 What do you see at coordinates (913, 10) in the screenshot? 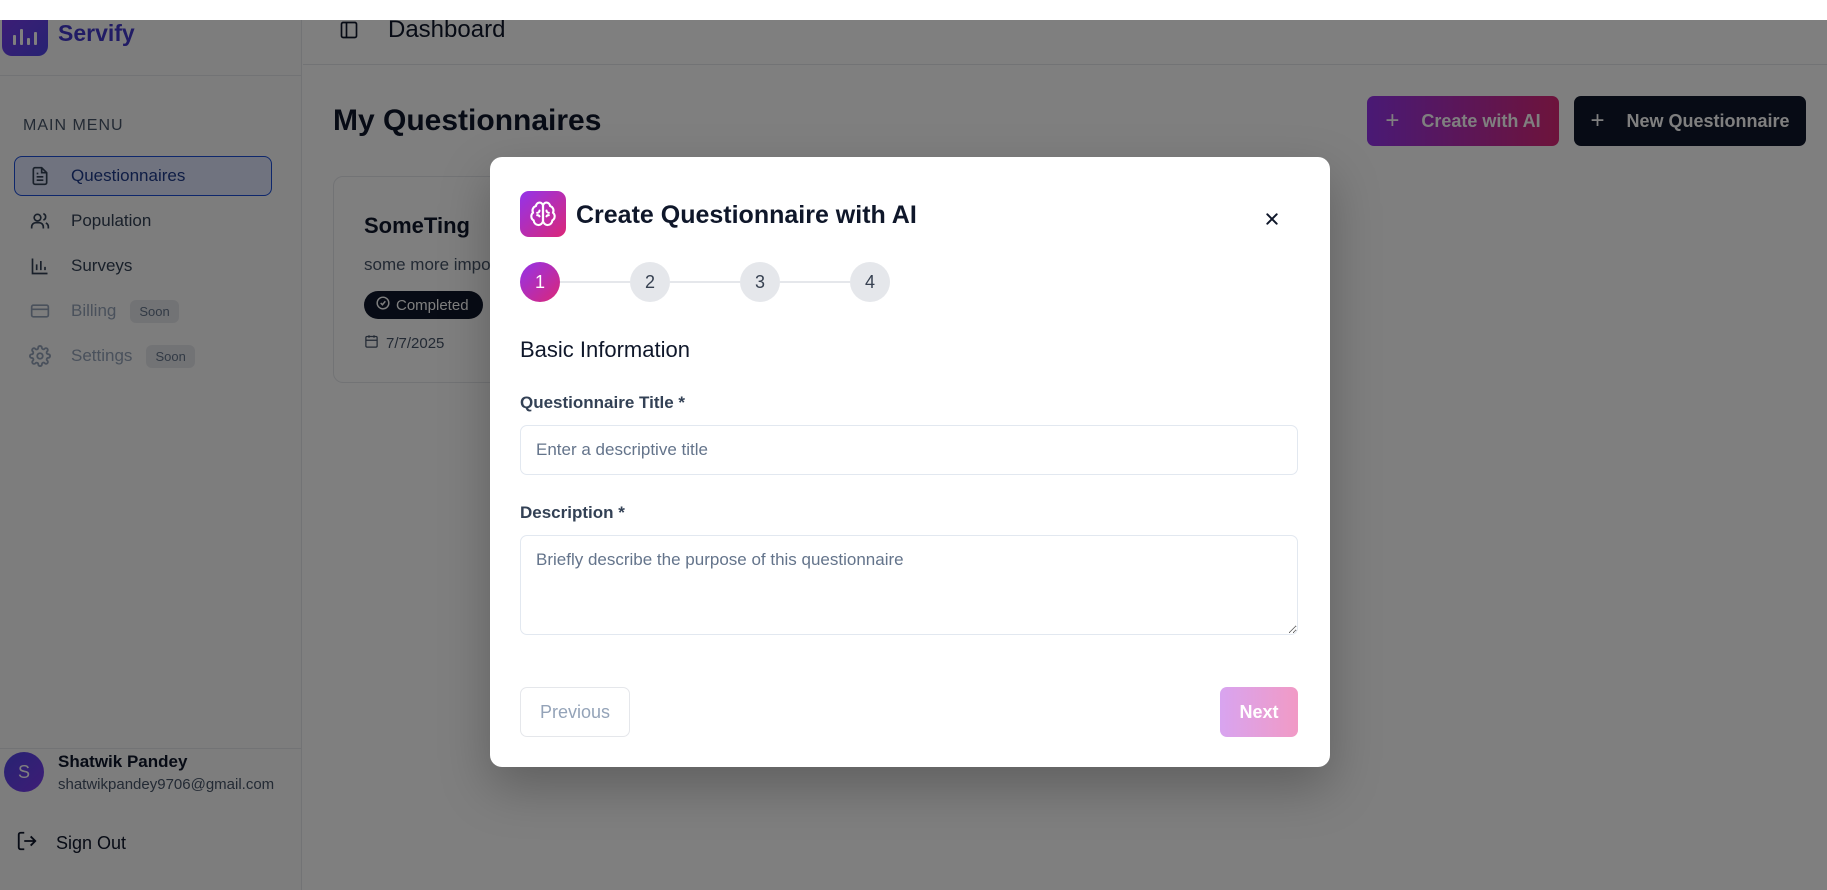
I see `top-strip` at bounding box center [913, 10].